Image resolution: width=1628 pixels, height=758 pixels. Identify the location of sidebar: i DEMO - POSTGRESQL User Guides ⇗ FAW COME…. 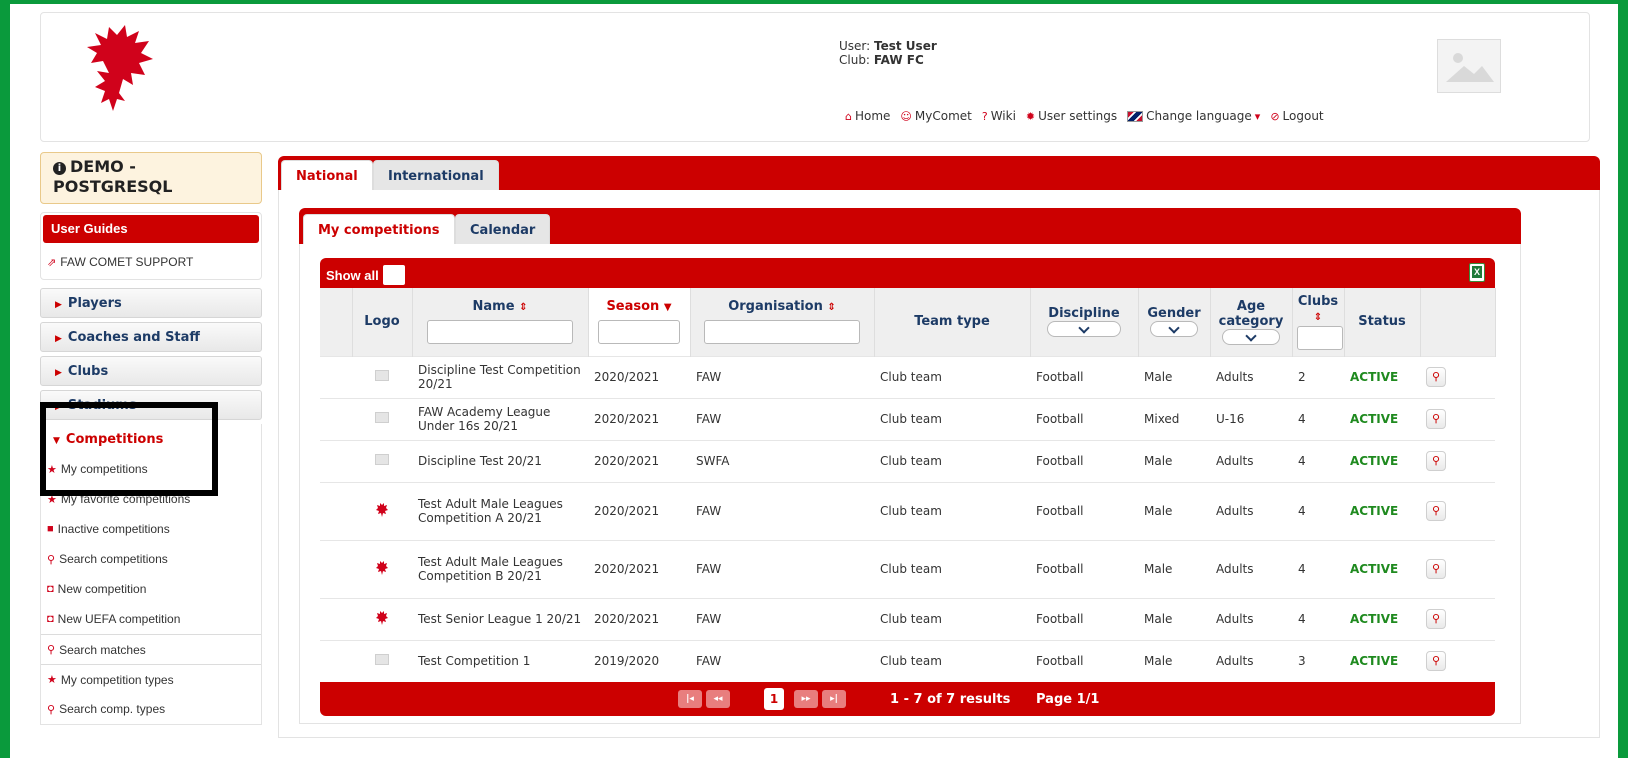
(151, 438).